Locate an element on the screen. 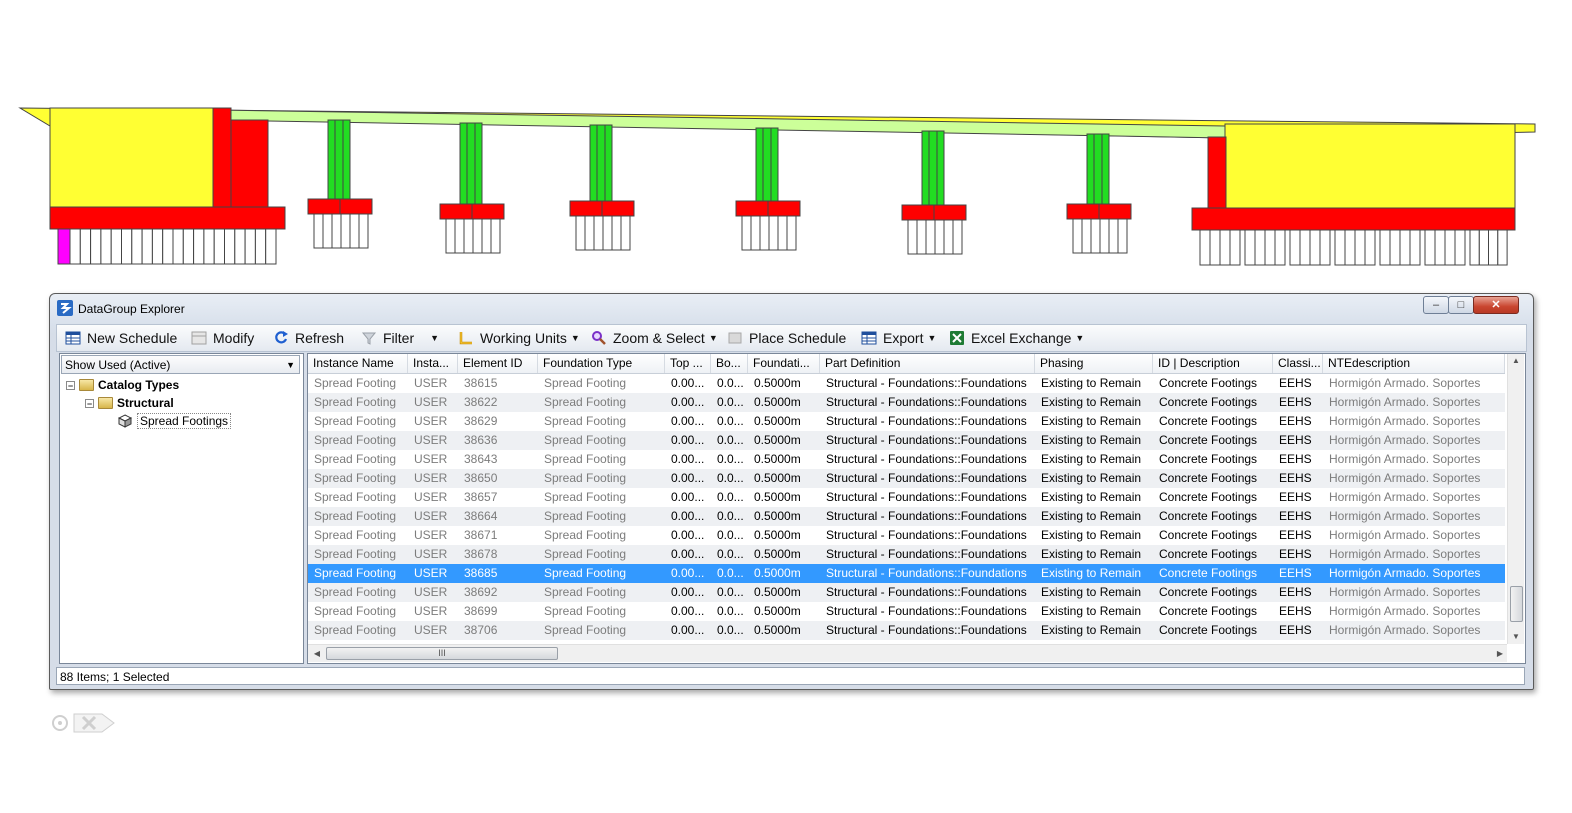 The image size is (1572, 813). table-cell: Concrete Footings is located at coordinates (1208, 459).